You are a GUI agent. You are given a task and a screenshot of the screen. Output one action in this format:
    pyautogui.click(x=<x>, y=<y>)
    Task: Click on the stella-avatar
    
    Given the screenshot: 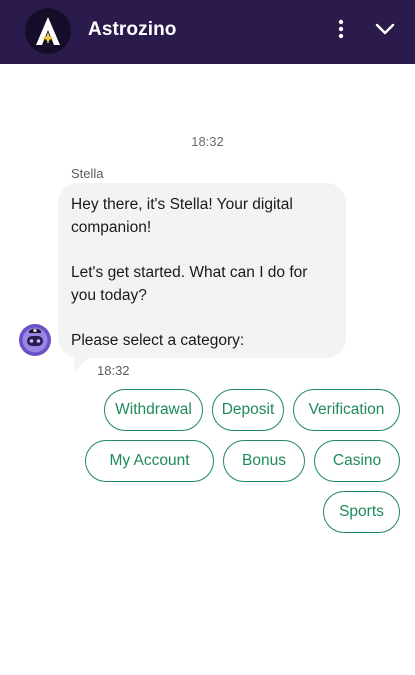 What is the action you would take?
    pyautogui.click(x=35, y=340)
    